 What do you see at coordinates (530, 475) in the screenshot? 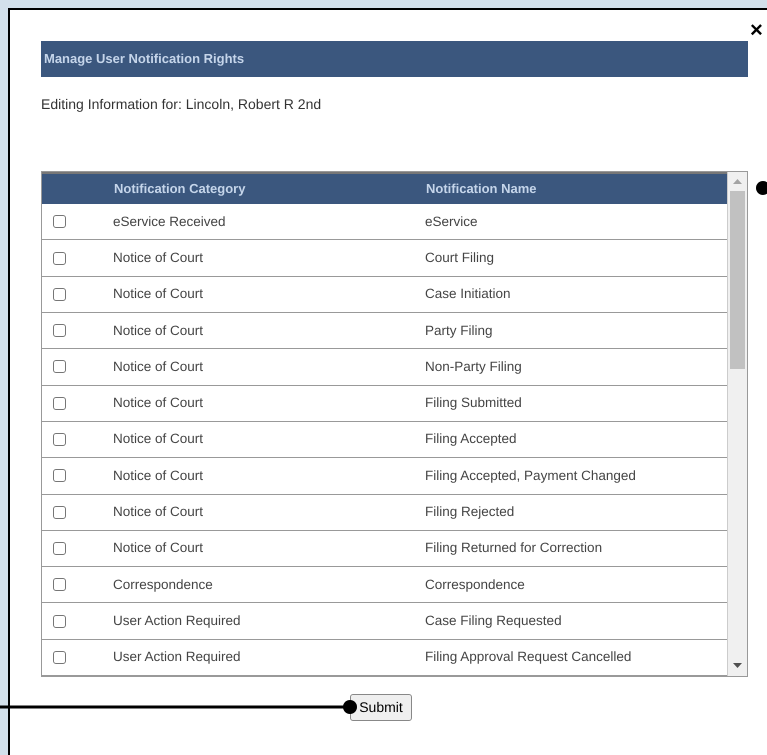
I see `table-cell-text: Filing Accepted, Payment Changed` at bounding box center [530, 475].